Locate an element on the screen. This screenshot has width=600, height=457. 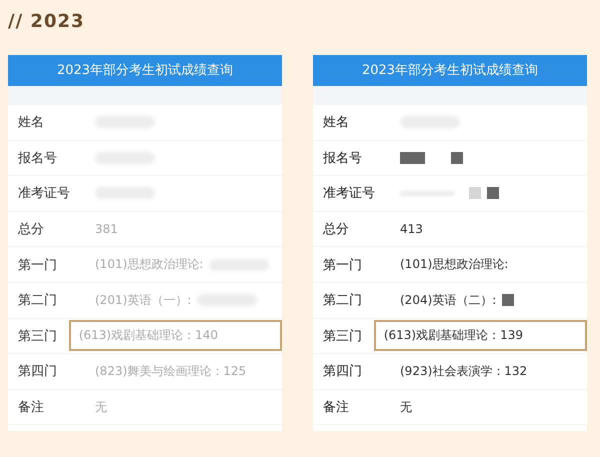
field-value: 413 is located at coordinates (411, 229).